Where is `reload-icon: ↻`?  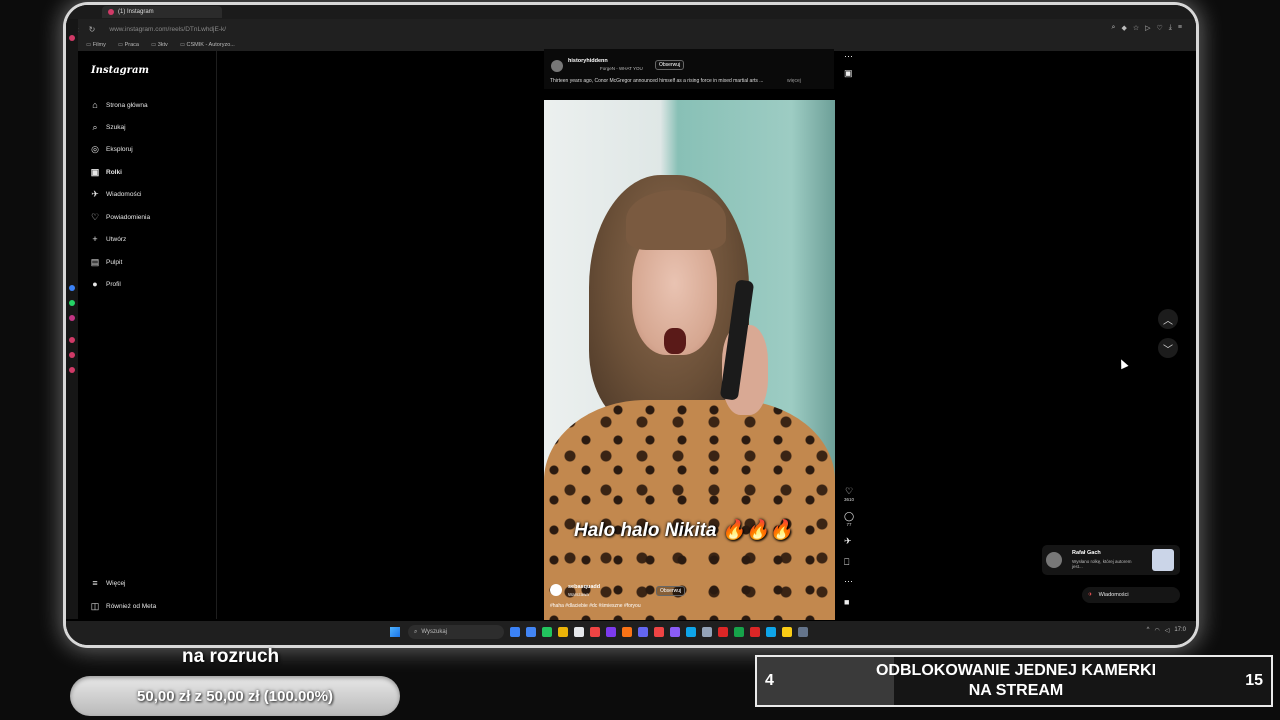
reload-icon: ↻ is located at coordinates (92, 29).